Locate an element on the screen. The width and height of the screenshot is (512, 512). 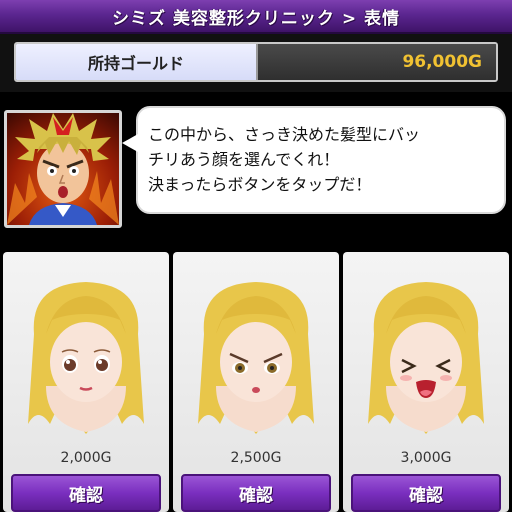
page-title: シミズ 美容整形クリニック > 表情 is located at coordinates (256, 18).